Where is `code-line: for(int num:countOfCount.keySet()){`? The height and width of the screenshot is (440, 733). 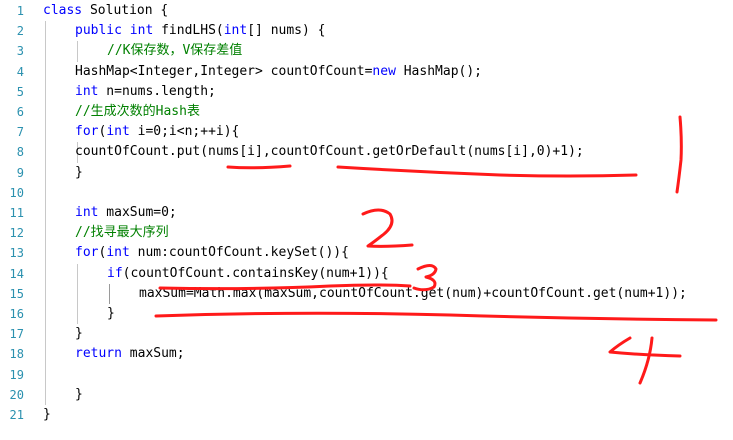 code-line: for(int num:countOfCount.keySet()){ is located at coordinates (212, 253).